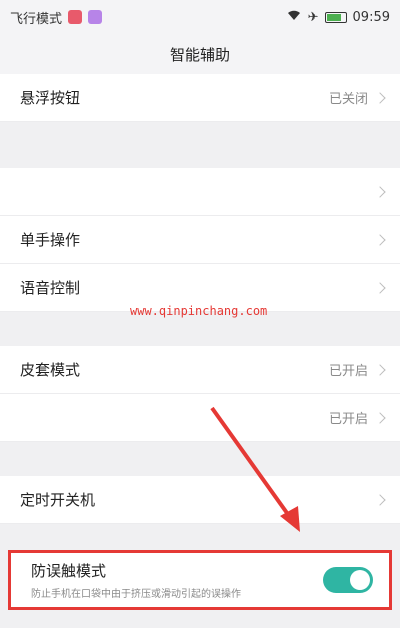  I want to click on row-label: 定时开关机, so click(58, 500).